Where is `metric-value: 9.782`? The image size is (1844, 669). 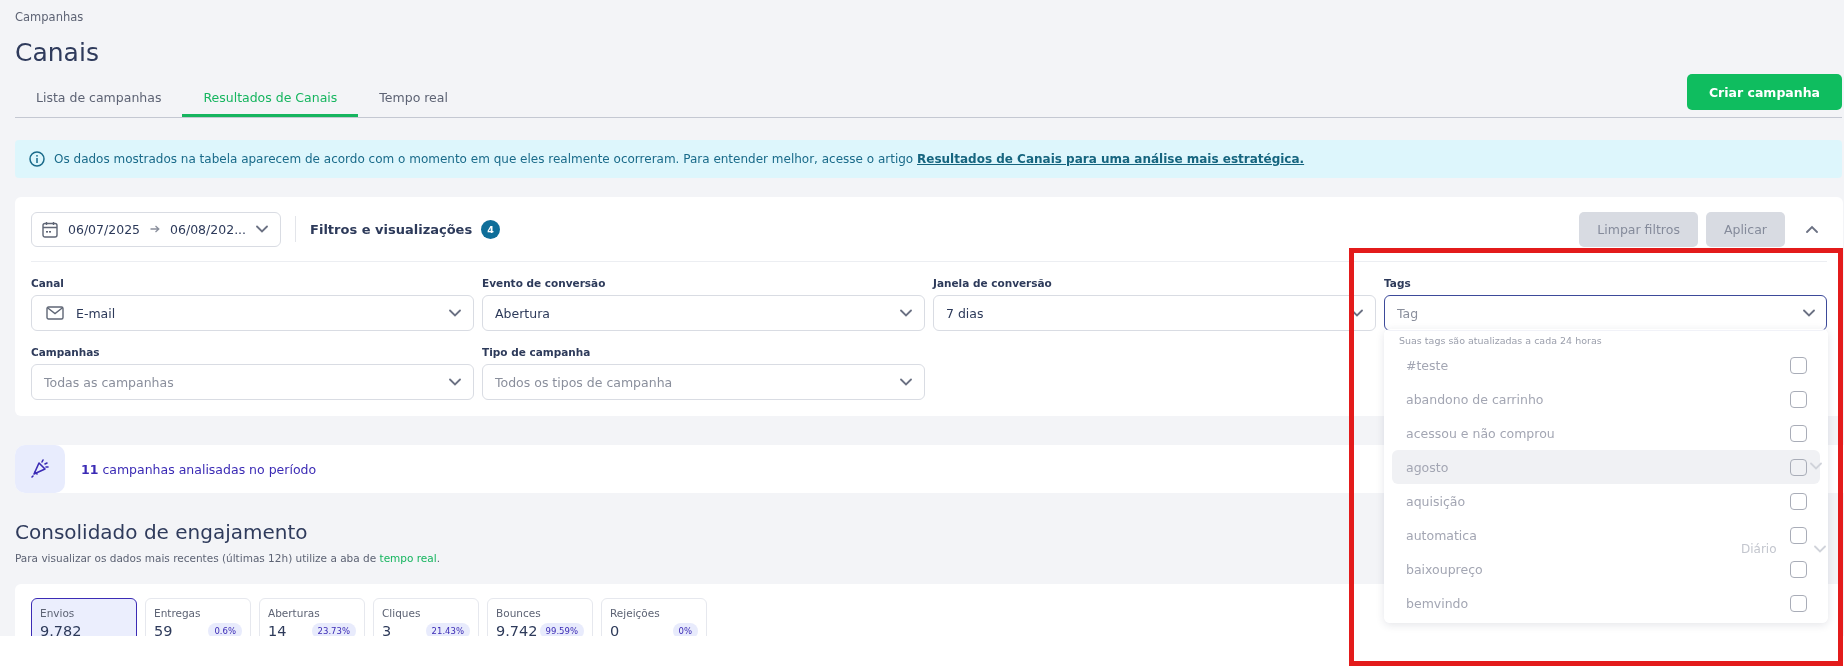
metric-value: 9.782 is located at coordinates (61, 629).